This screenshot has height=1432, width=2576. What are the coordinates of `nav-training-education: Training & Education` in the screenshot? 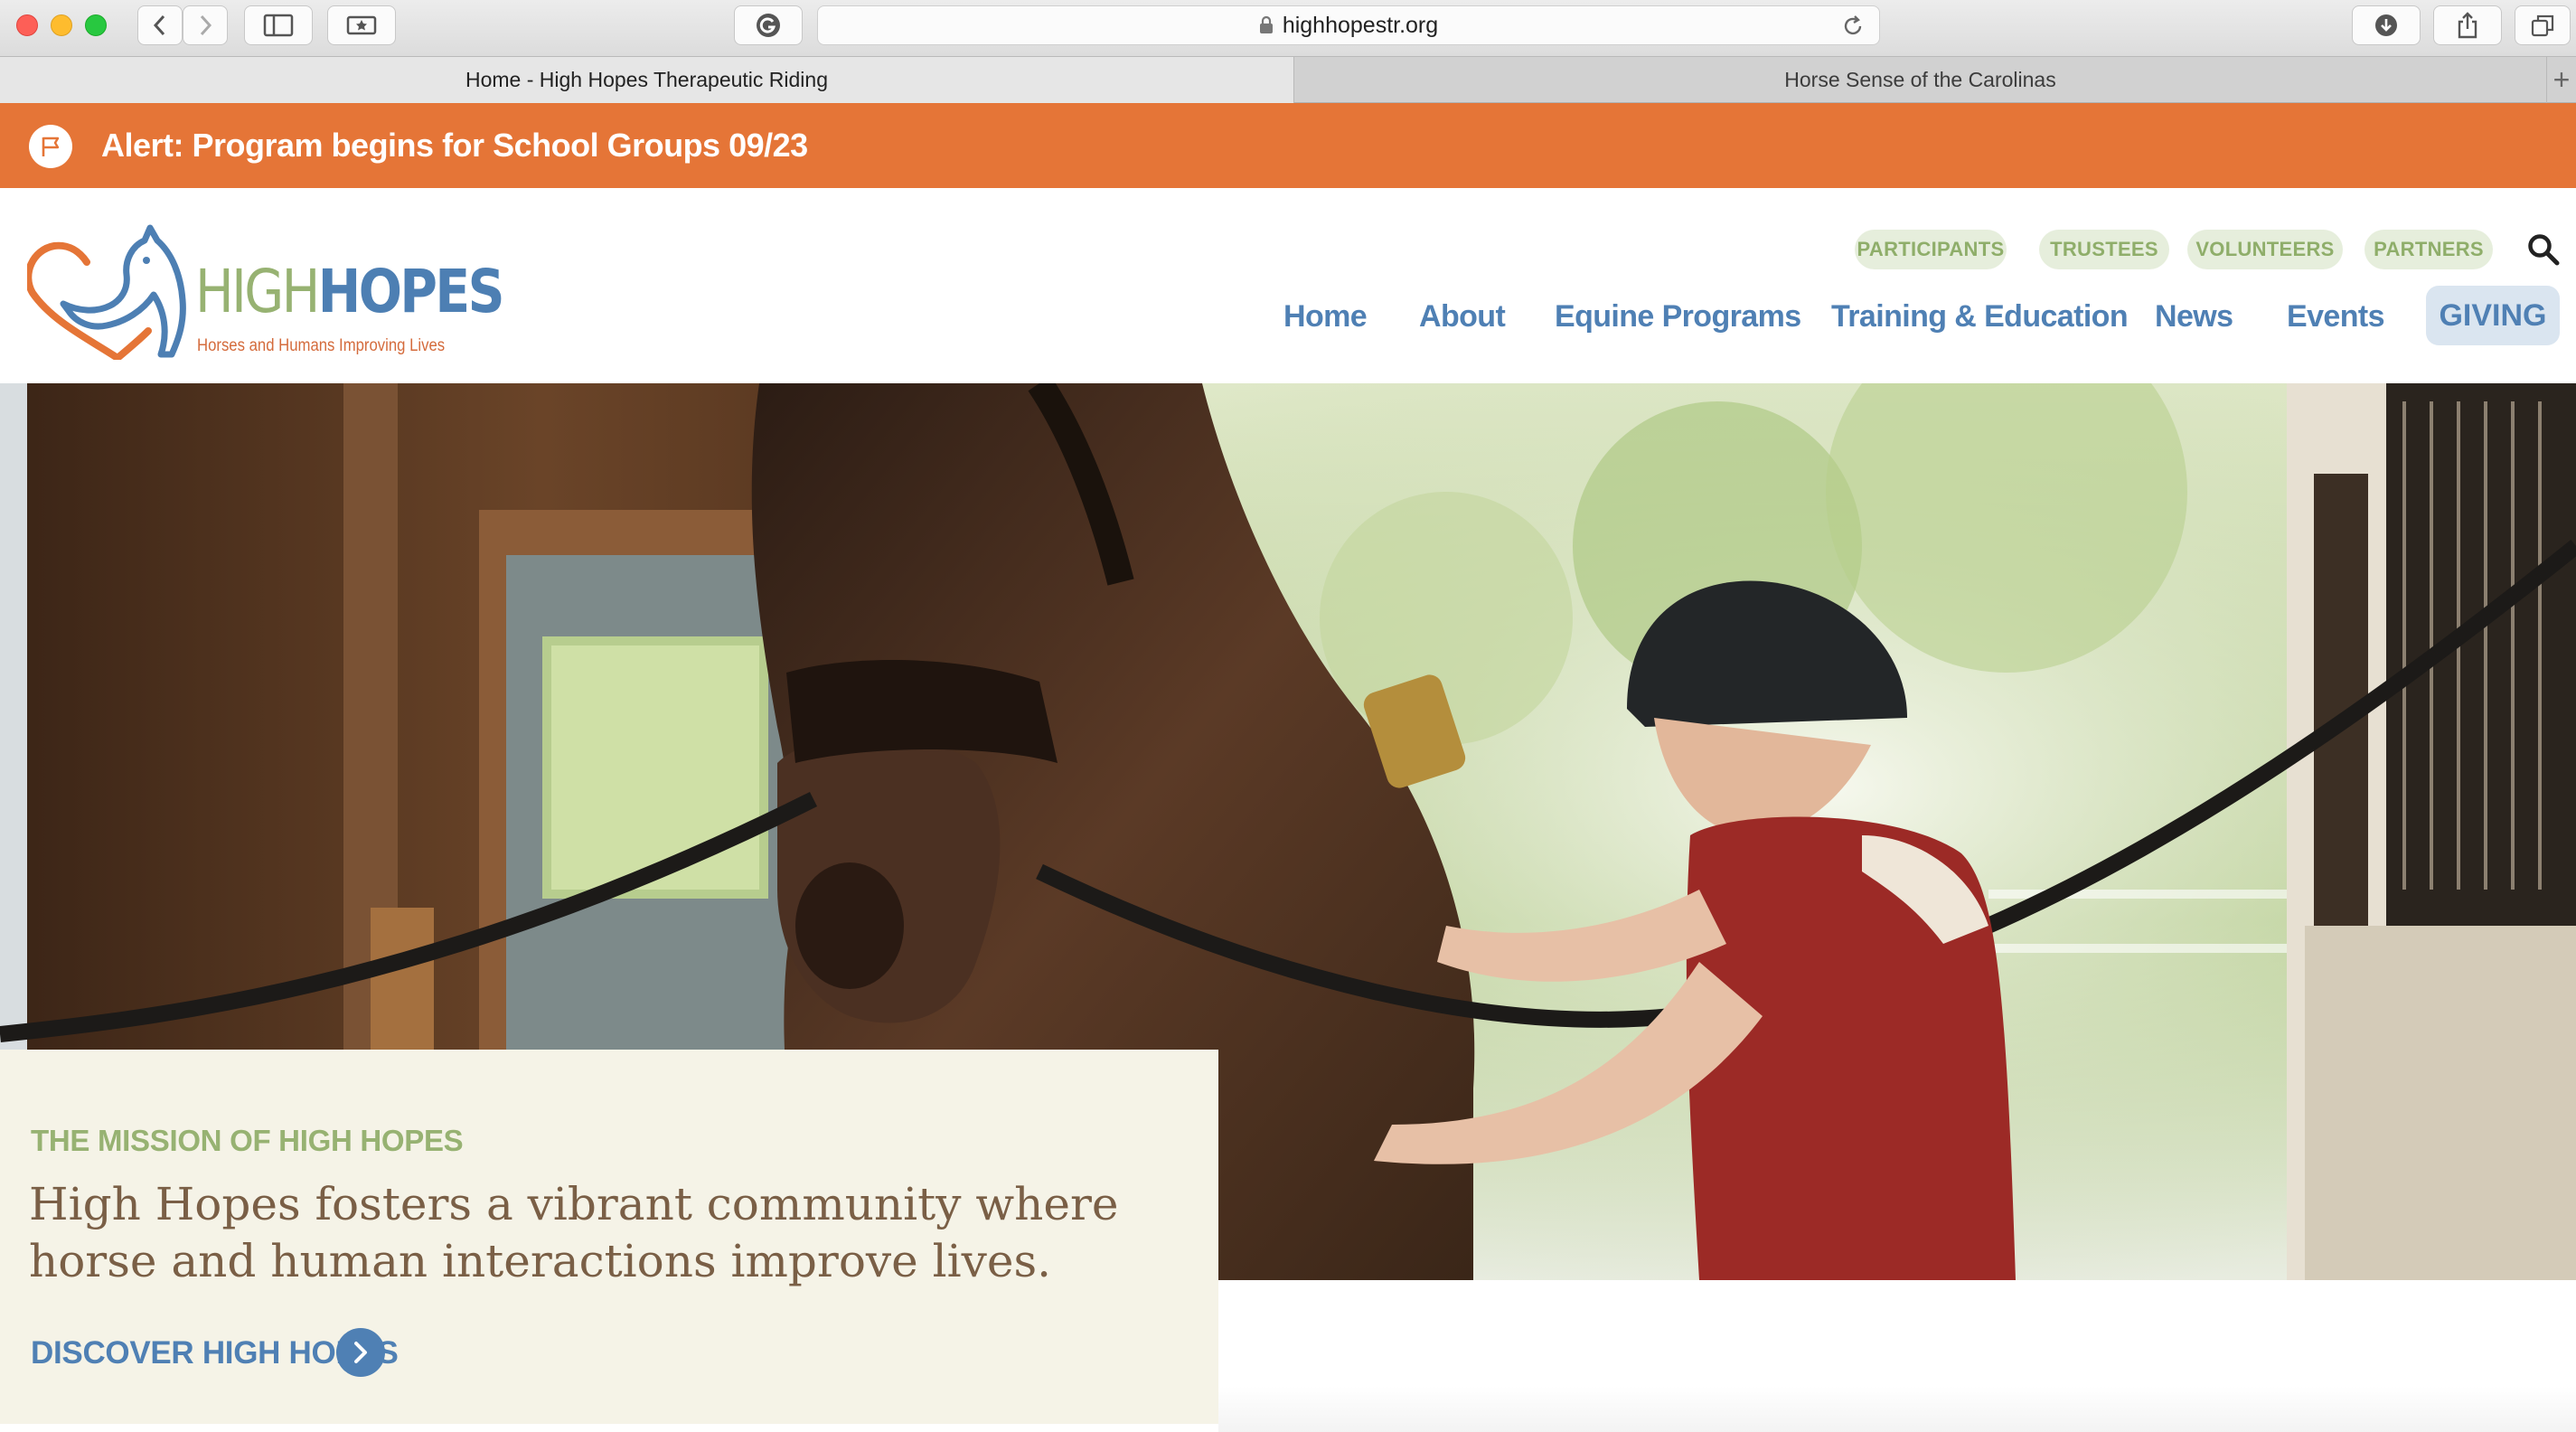 It's located at (1980, 317).